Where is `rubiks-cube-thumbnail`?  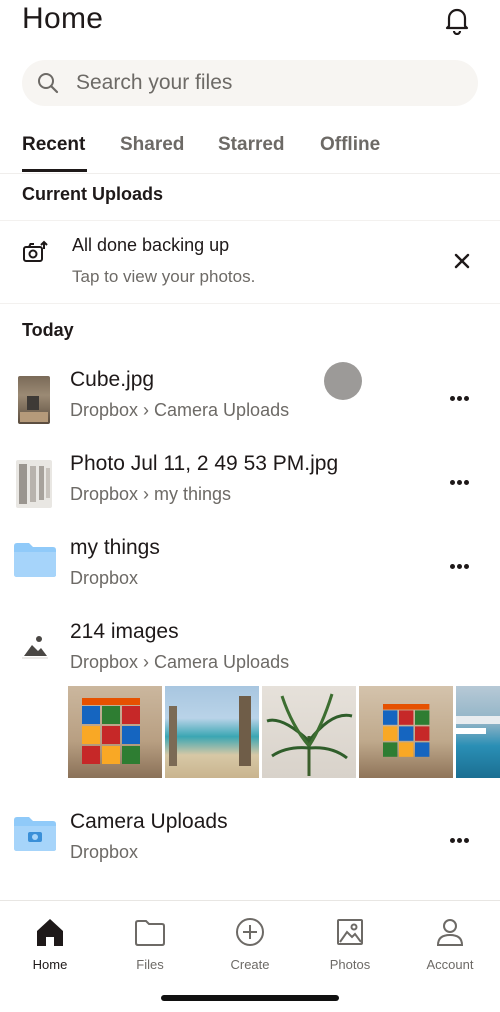
rubiks-cube-thumbnail is located at coordinates (115, 732).